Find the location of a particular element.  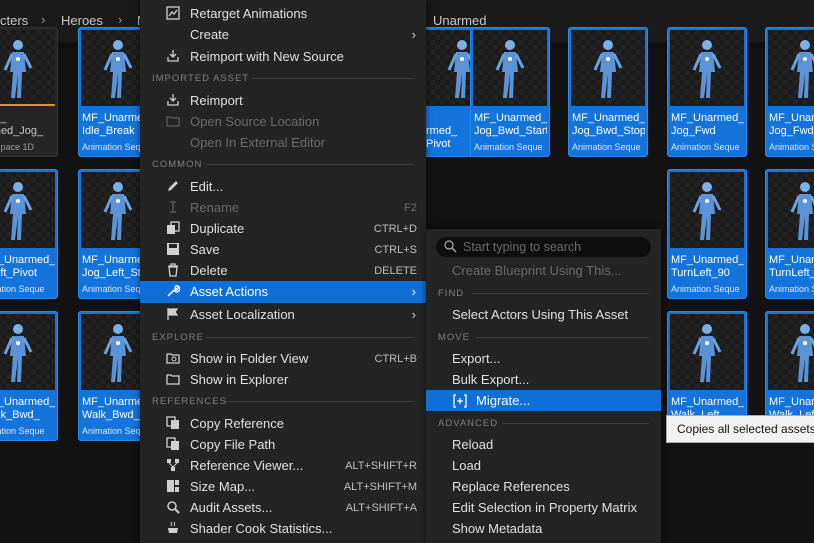

menu-item-delete: Delete DELETE is located at coordinates (283, 270).